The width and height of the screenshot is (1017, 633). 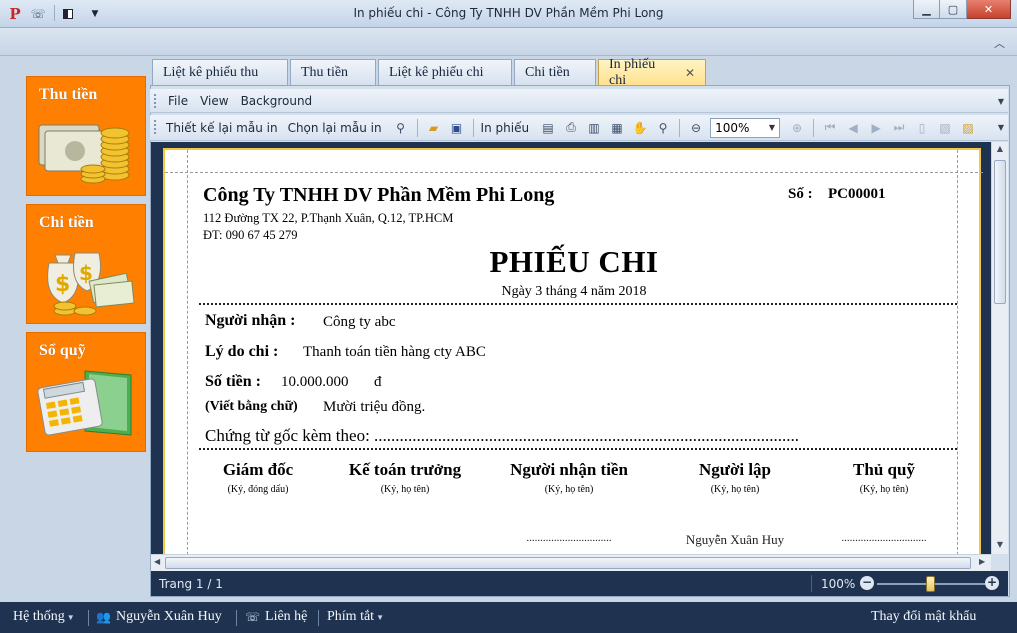 I want to click on contact-link: ☏ Liên hệ, so click(x=276, y=617).